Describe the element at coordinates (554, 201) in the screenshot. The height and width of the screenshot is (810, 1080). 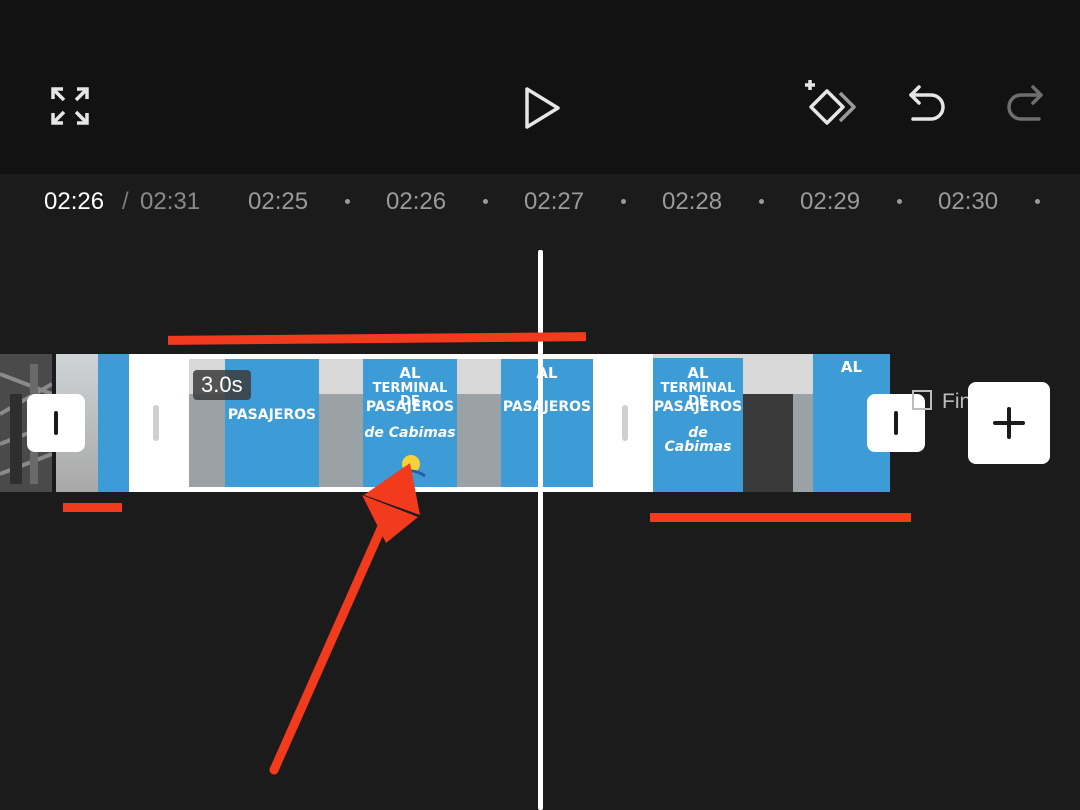
I see `ruler-tick-label: 02:27` at that location.